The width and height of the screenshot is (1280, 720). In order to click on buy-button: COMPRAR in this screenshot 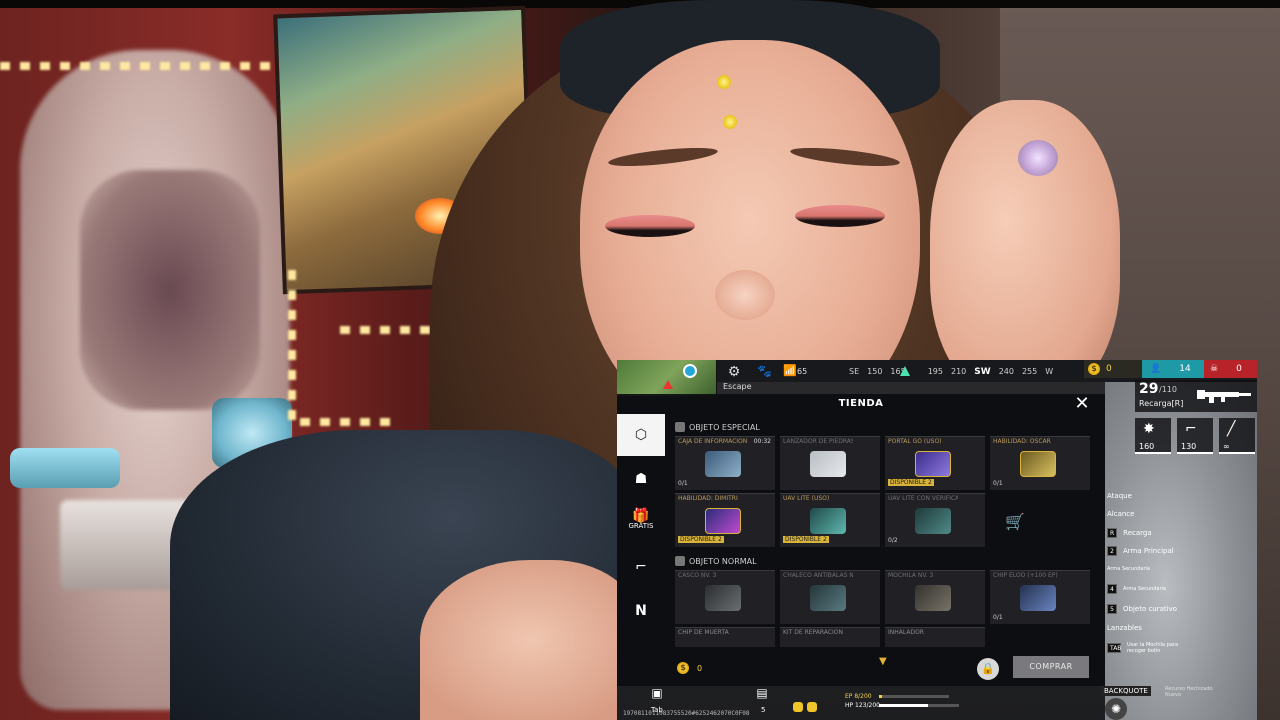, I will do `click(1051, 667)`.